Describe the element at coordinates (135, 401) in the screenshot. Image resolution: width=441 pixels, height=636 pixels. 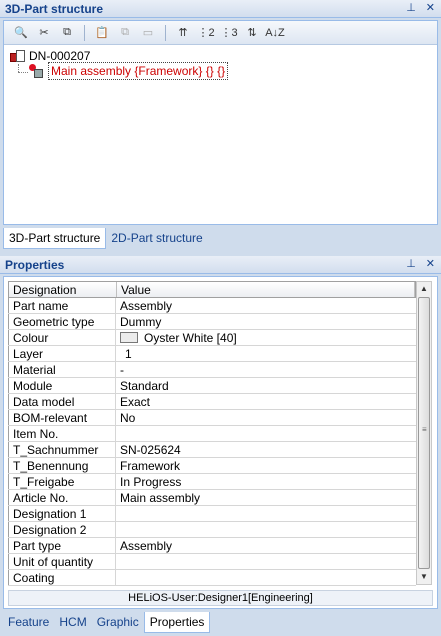
I see `property-value-text: Exact` at that location.